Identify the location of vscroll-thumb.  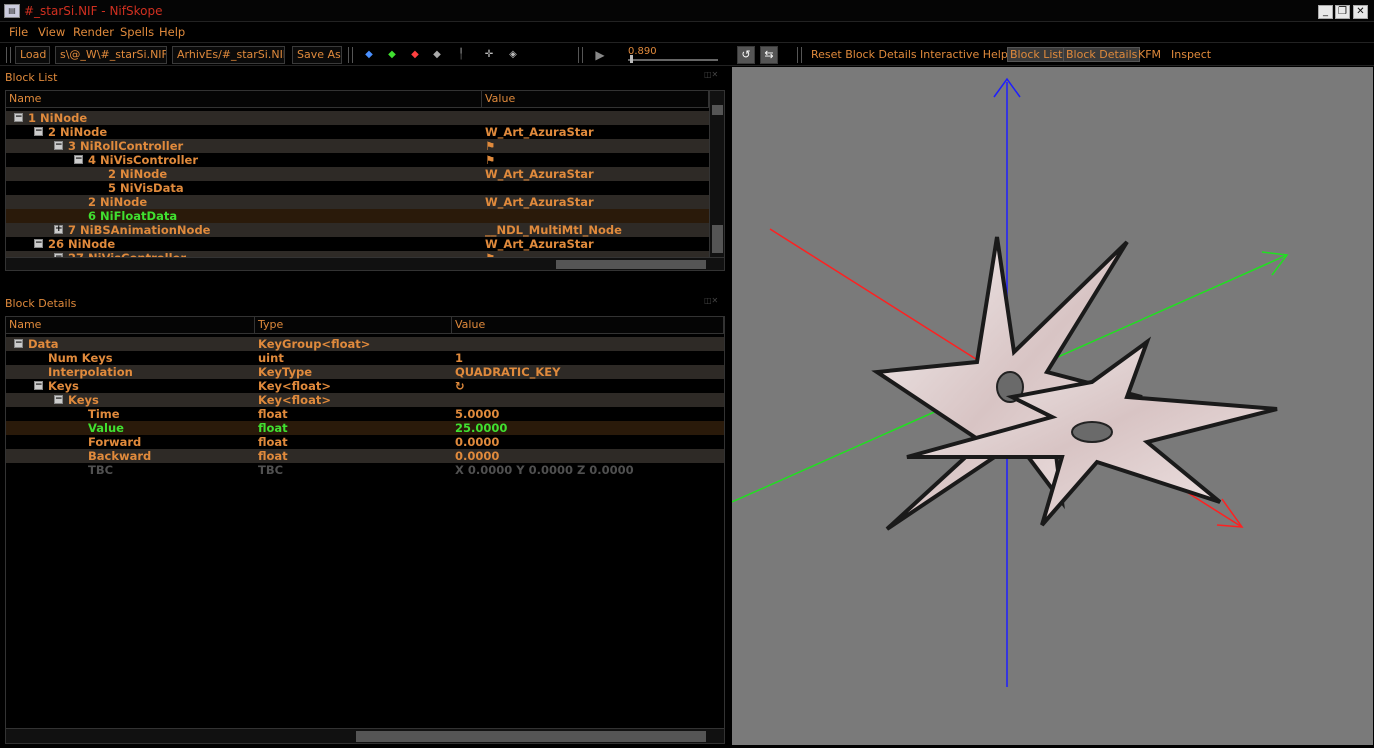
(717, 110).